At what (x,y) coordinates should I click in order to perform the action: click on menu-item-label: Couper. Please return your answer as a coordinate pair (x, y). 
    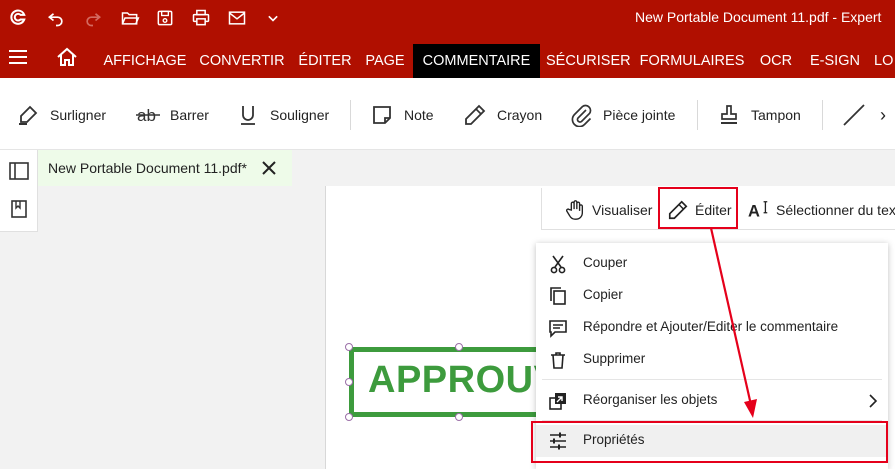
    Looking at the image, I should click on (605, 262).